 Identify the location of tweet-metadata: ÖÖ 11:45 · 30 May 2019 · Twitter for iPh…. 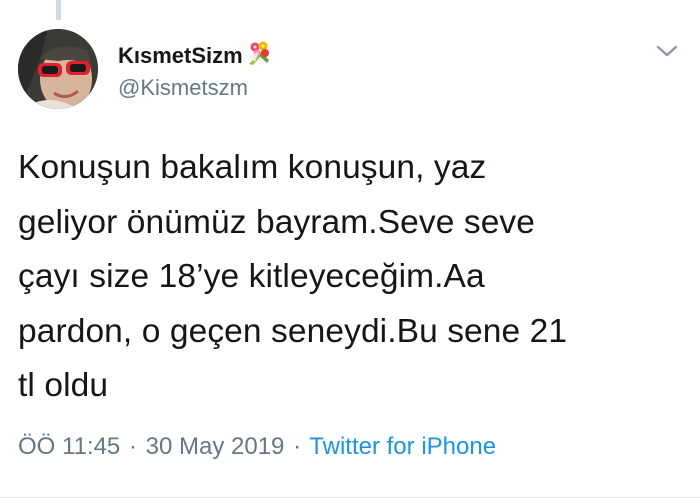
(257, 447).